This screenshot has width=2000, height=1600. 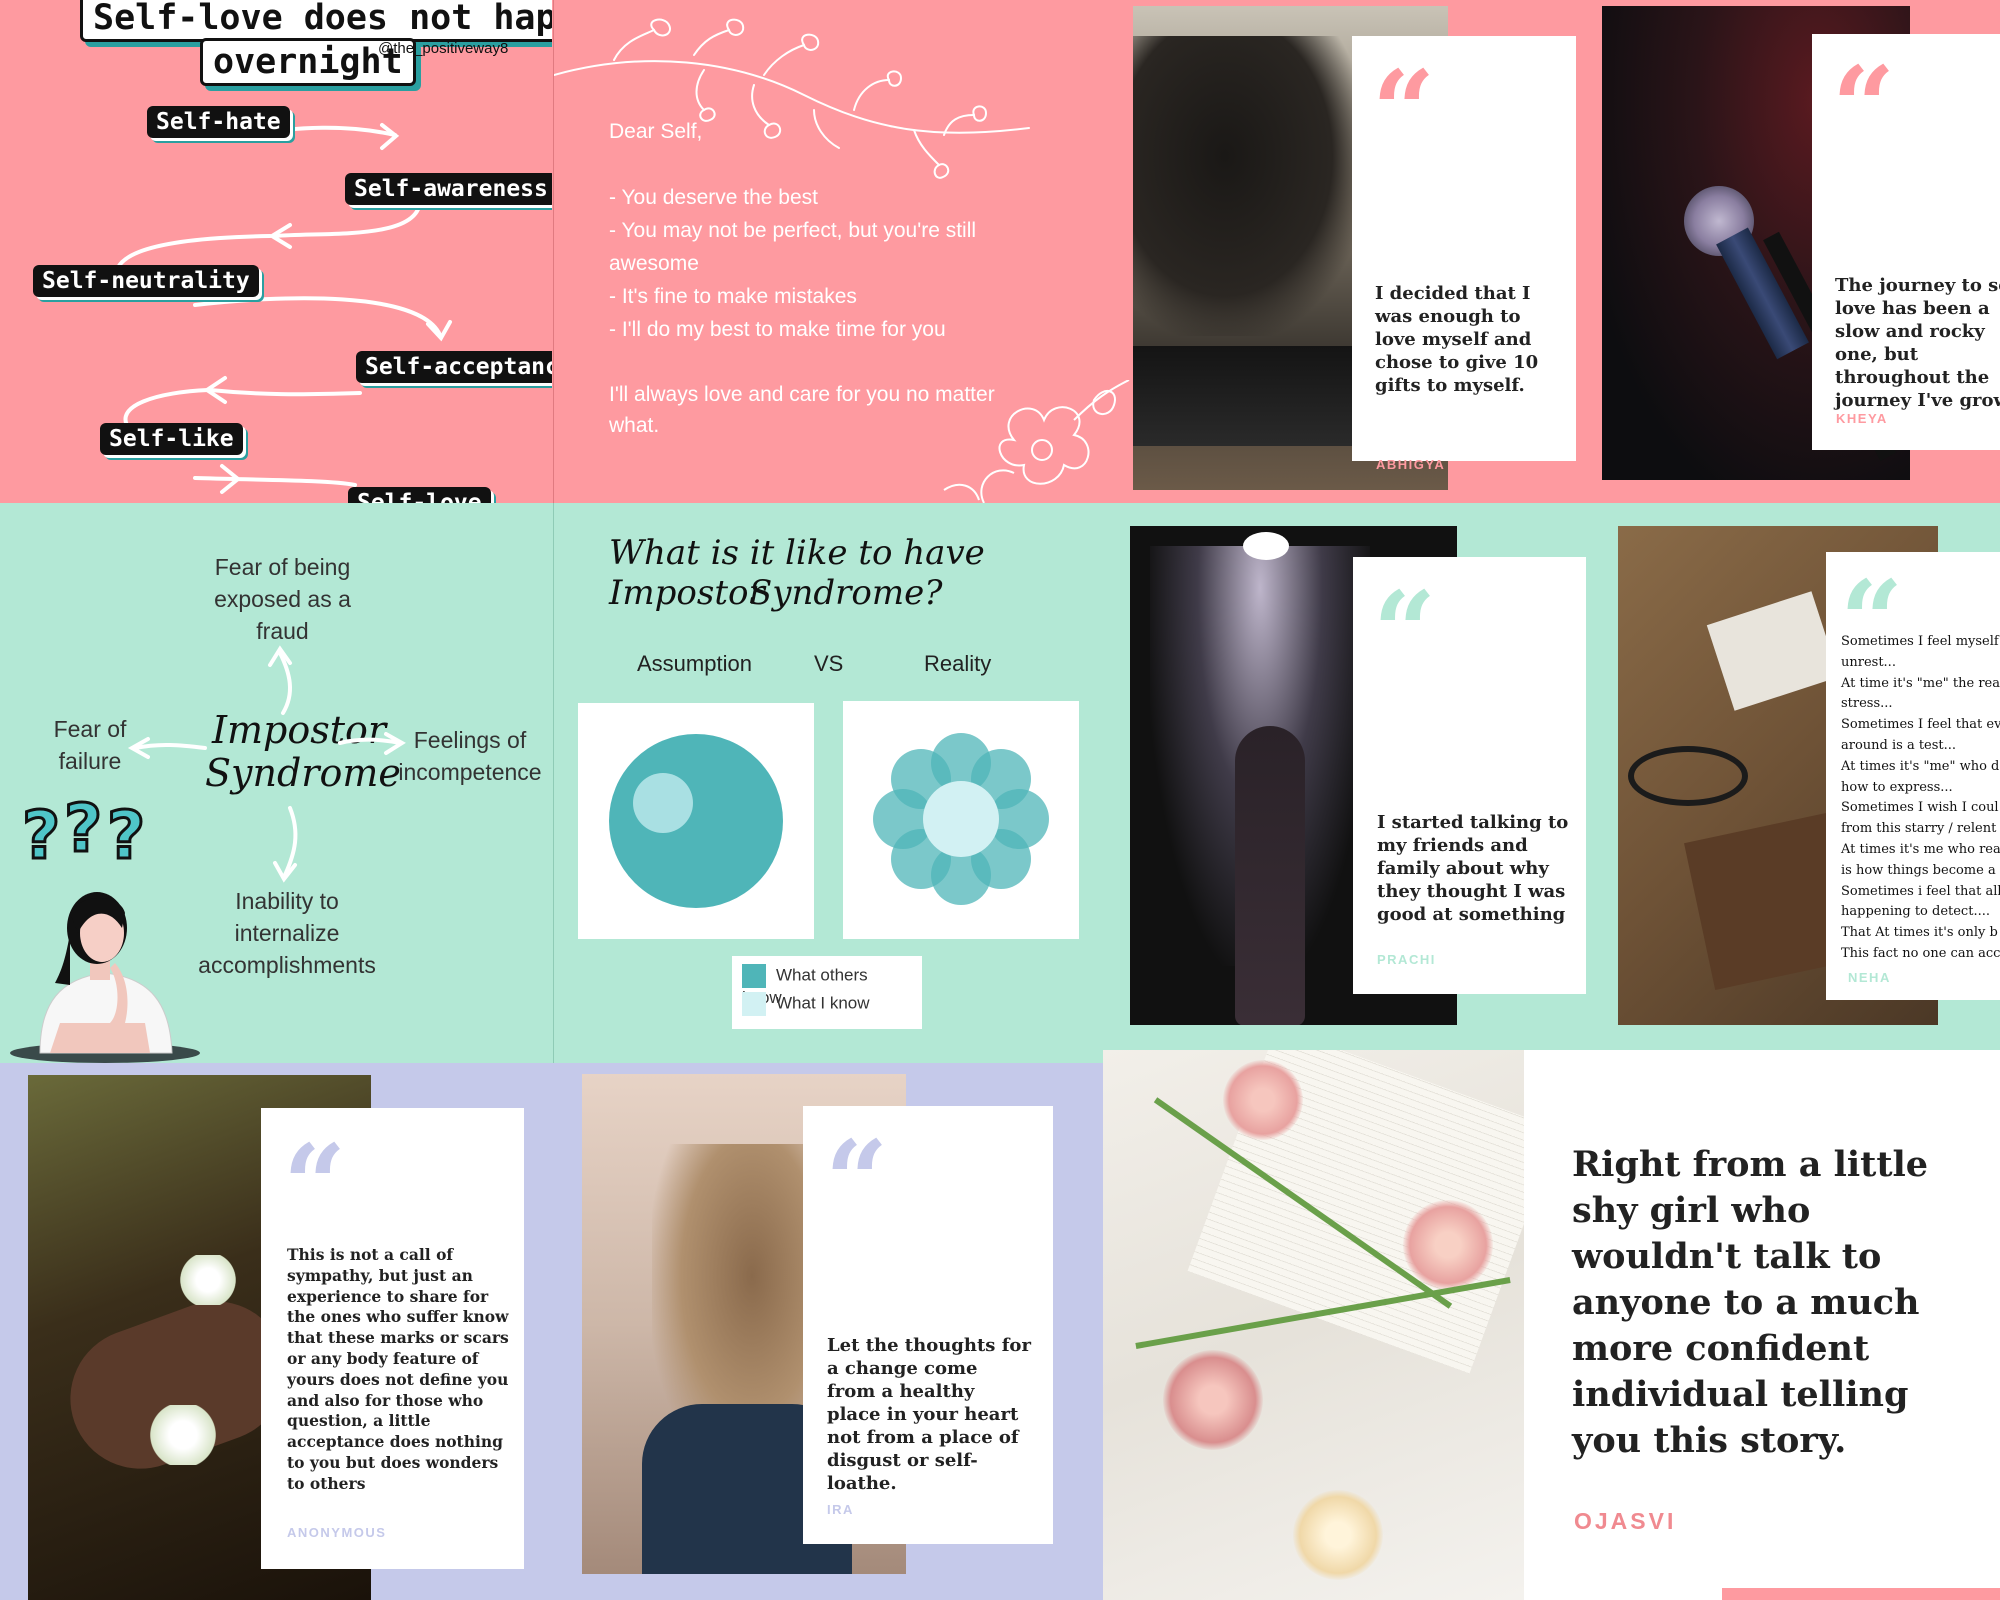 I want to click on glasses, so click(x=1688, y=776).